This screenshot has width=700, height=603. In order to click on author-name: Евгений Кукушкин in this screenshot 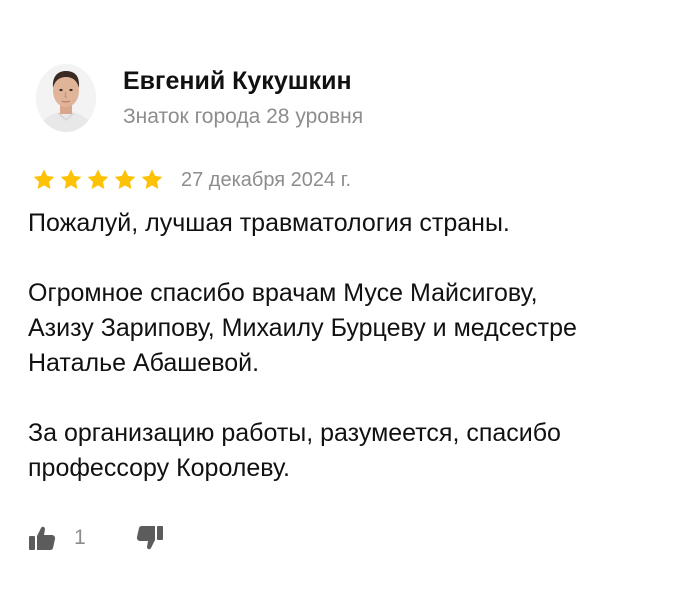, I will do `click(243, 81)`.